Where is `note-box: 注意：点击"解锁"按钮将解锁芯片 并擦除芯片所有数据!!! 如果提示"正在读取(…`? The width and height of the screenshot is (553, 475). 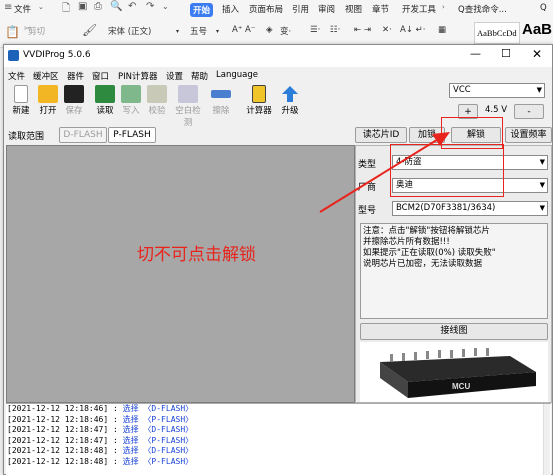 note-box: 注意：点击"解锁"按钮将解锁芯片 并擦除芯片所有数据!!! 如果提示"正在读取(… is located at coordinates (454, 271).